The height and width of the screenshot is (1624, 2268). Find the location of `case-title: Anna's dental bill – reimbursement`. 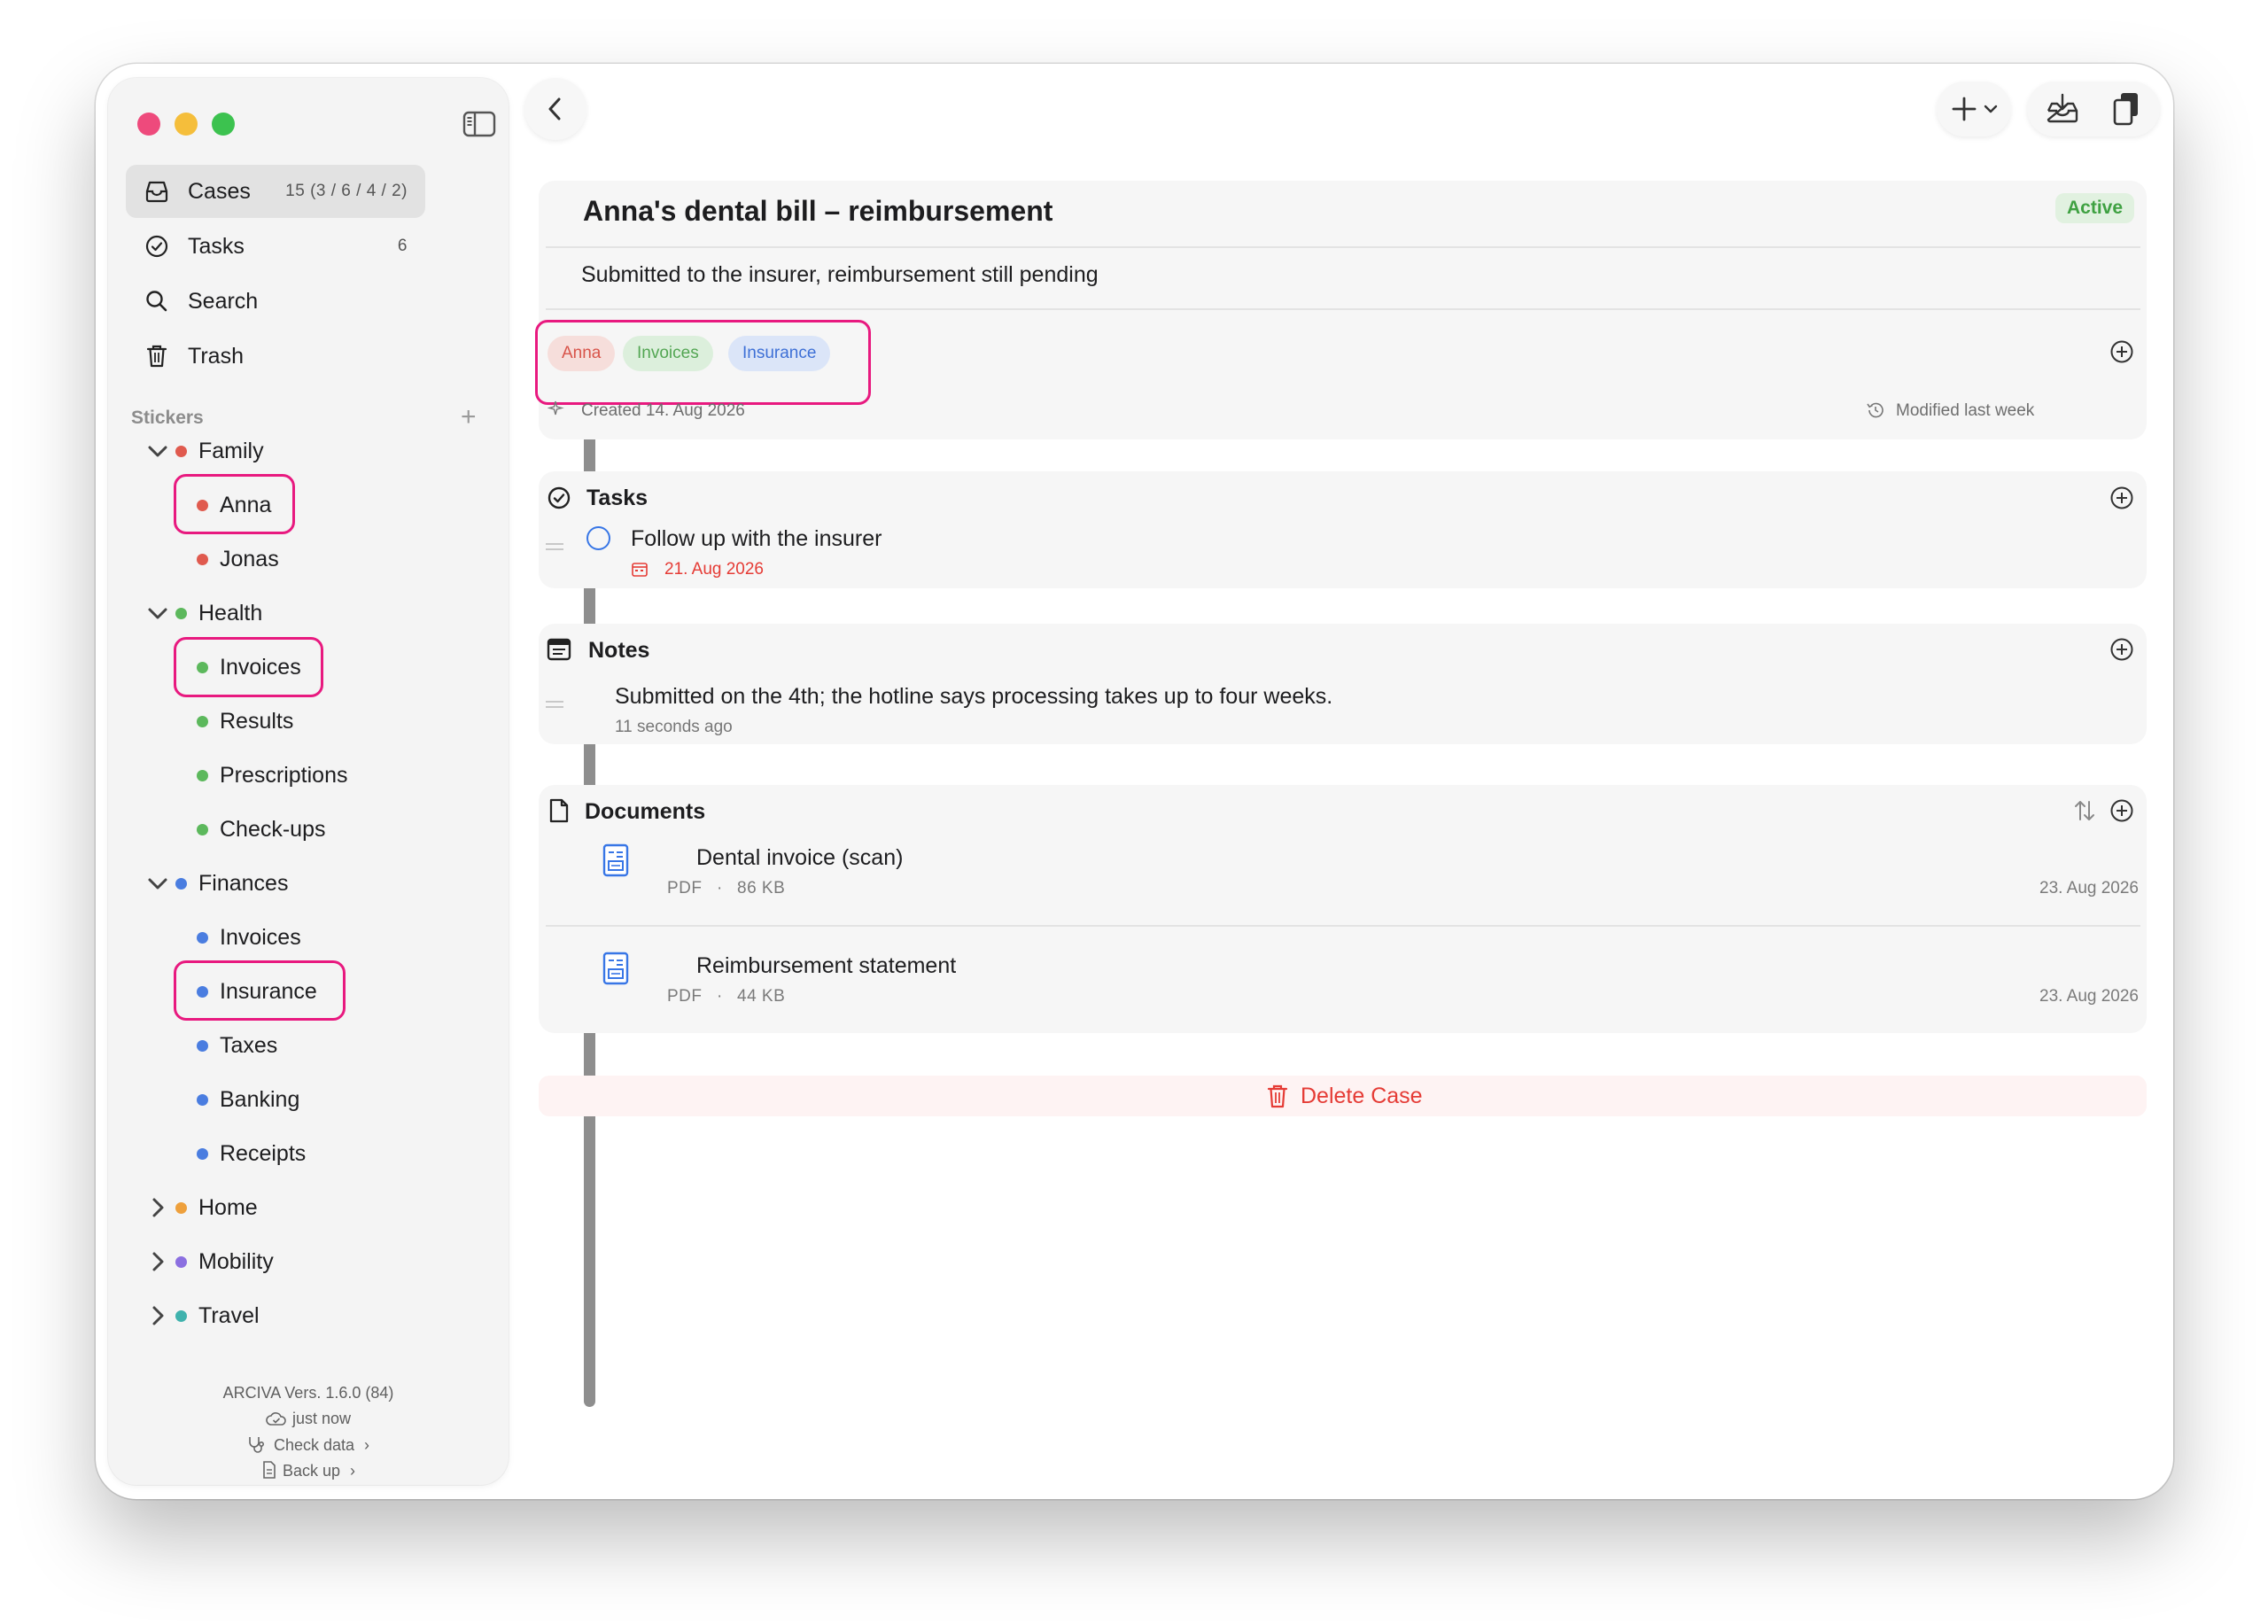

case-title: Anna's dental bill – reimbursement is located at coordinates (817, 212).